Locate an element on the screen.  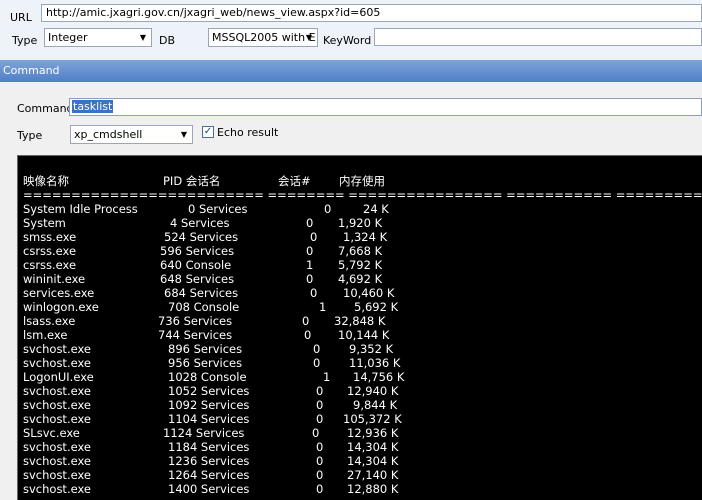
process-mem-usage: 12,940 K is located at coordinates (373, 391).